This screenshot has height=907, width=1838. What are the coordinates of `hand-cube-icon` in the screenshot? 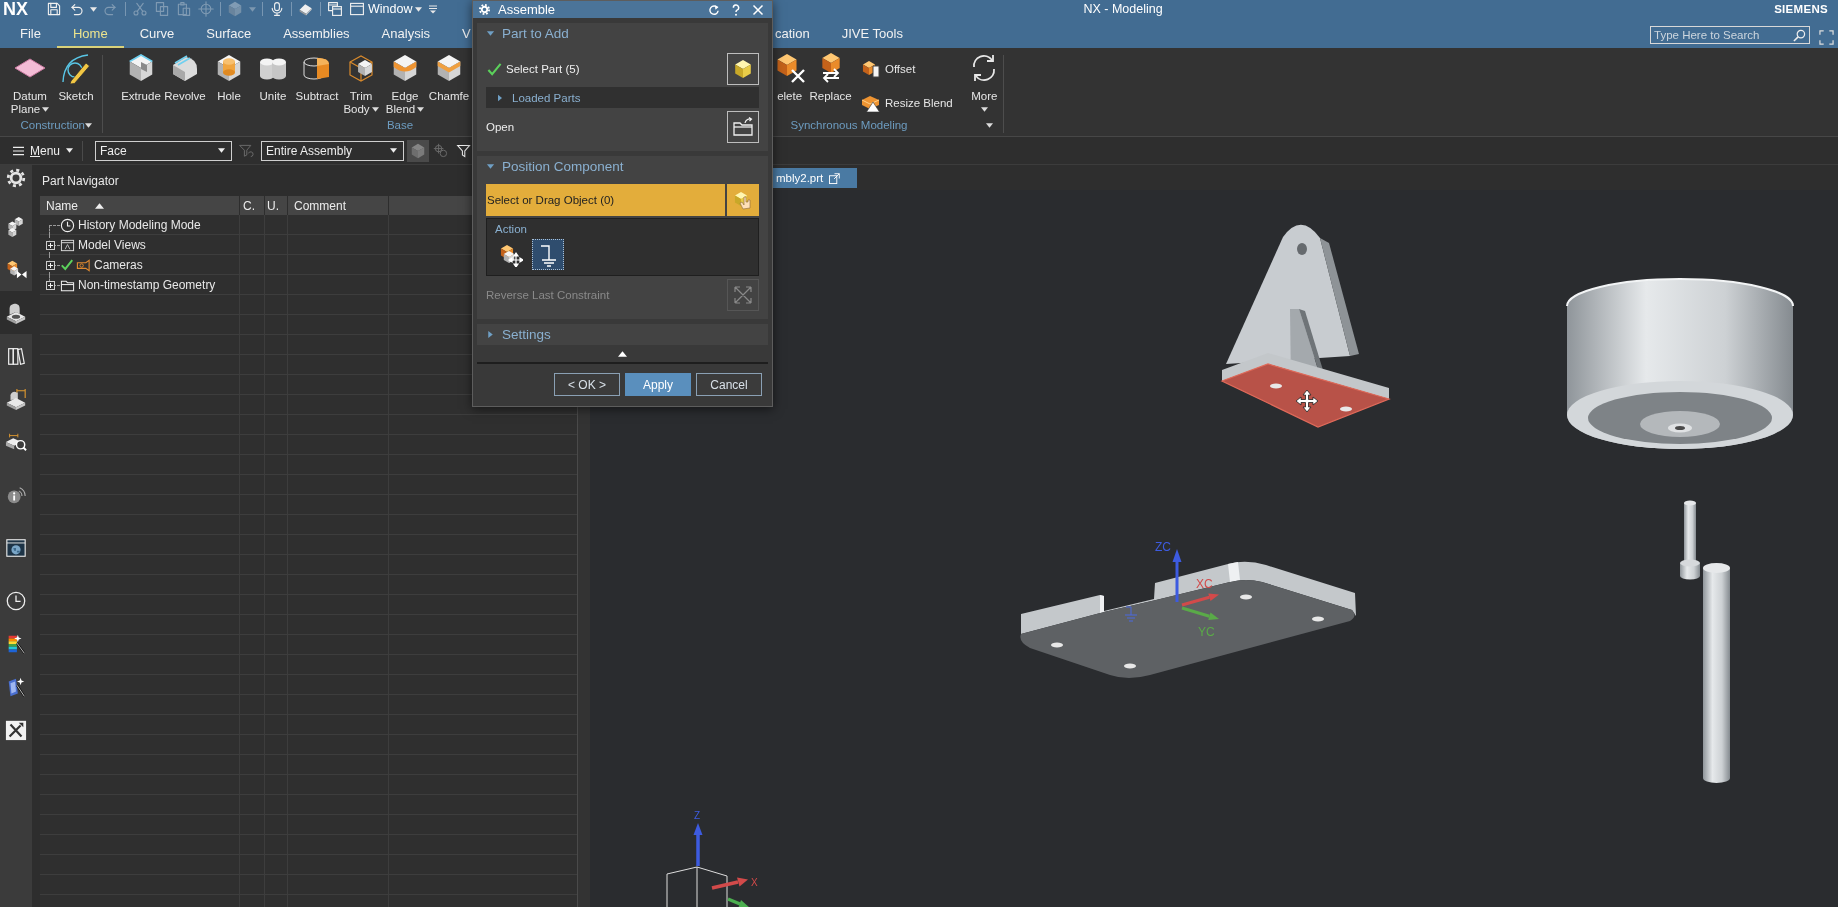 It's located at (743, 200).